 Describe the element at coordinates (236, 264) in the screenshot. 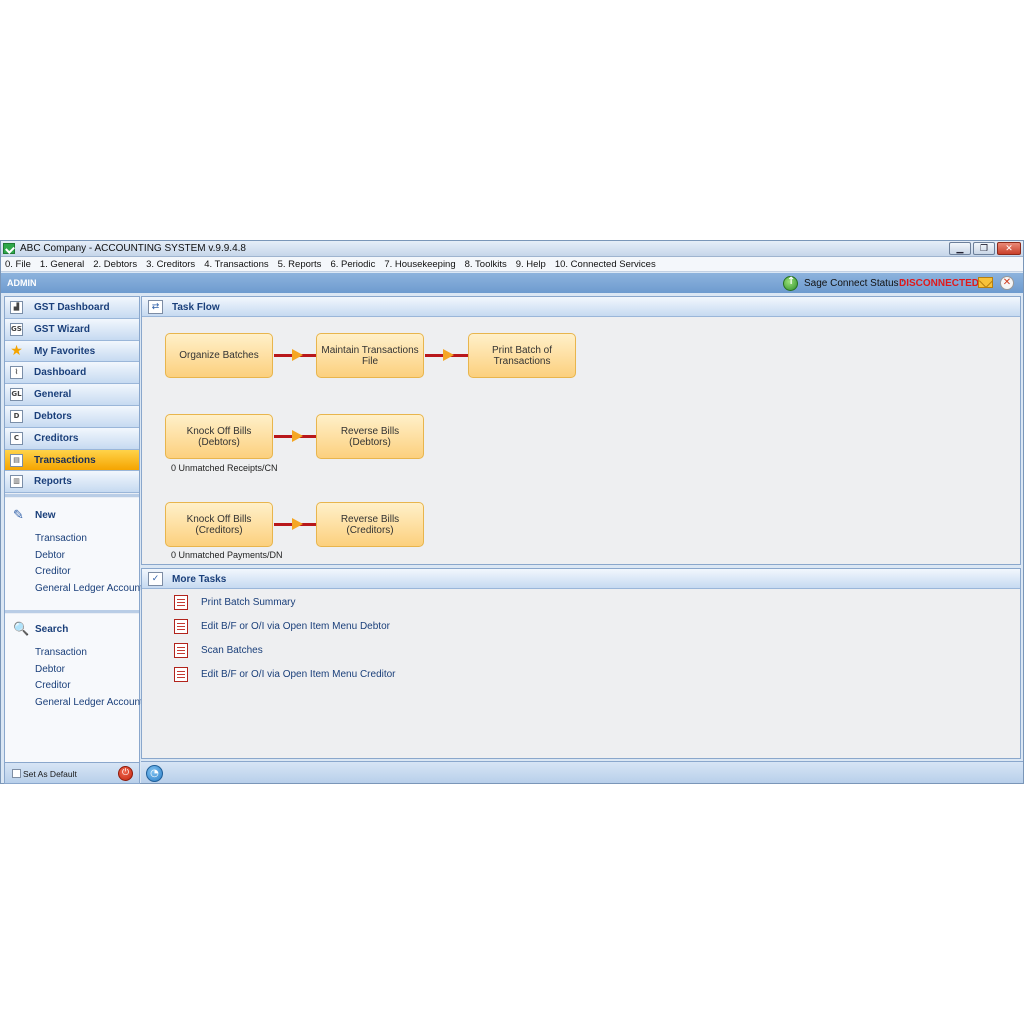

I see `menu-transactions: 4. Transactions` at that location.